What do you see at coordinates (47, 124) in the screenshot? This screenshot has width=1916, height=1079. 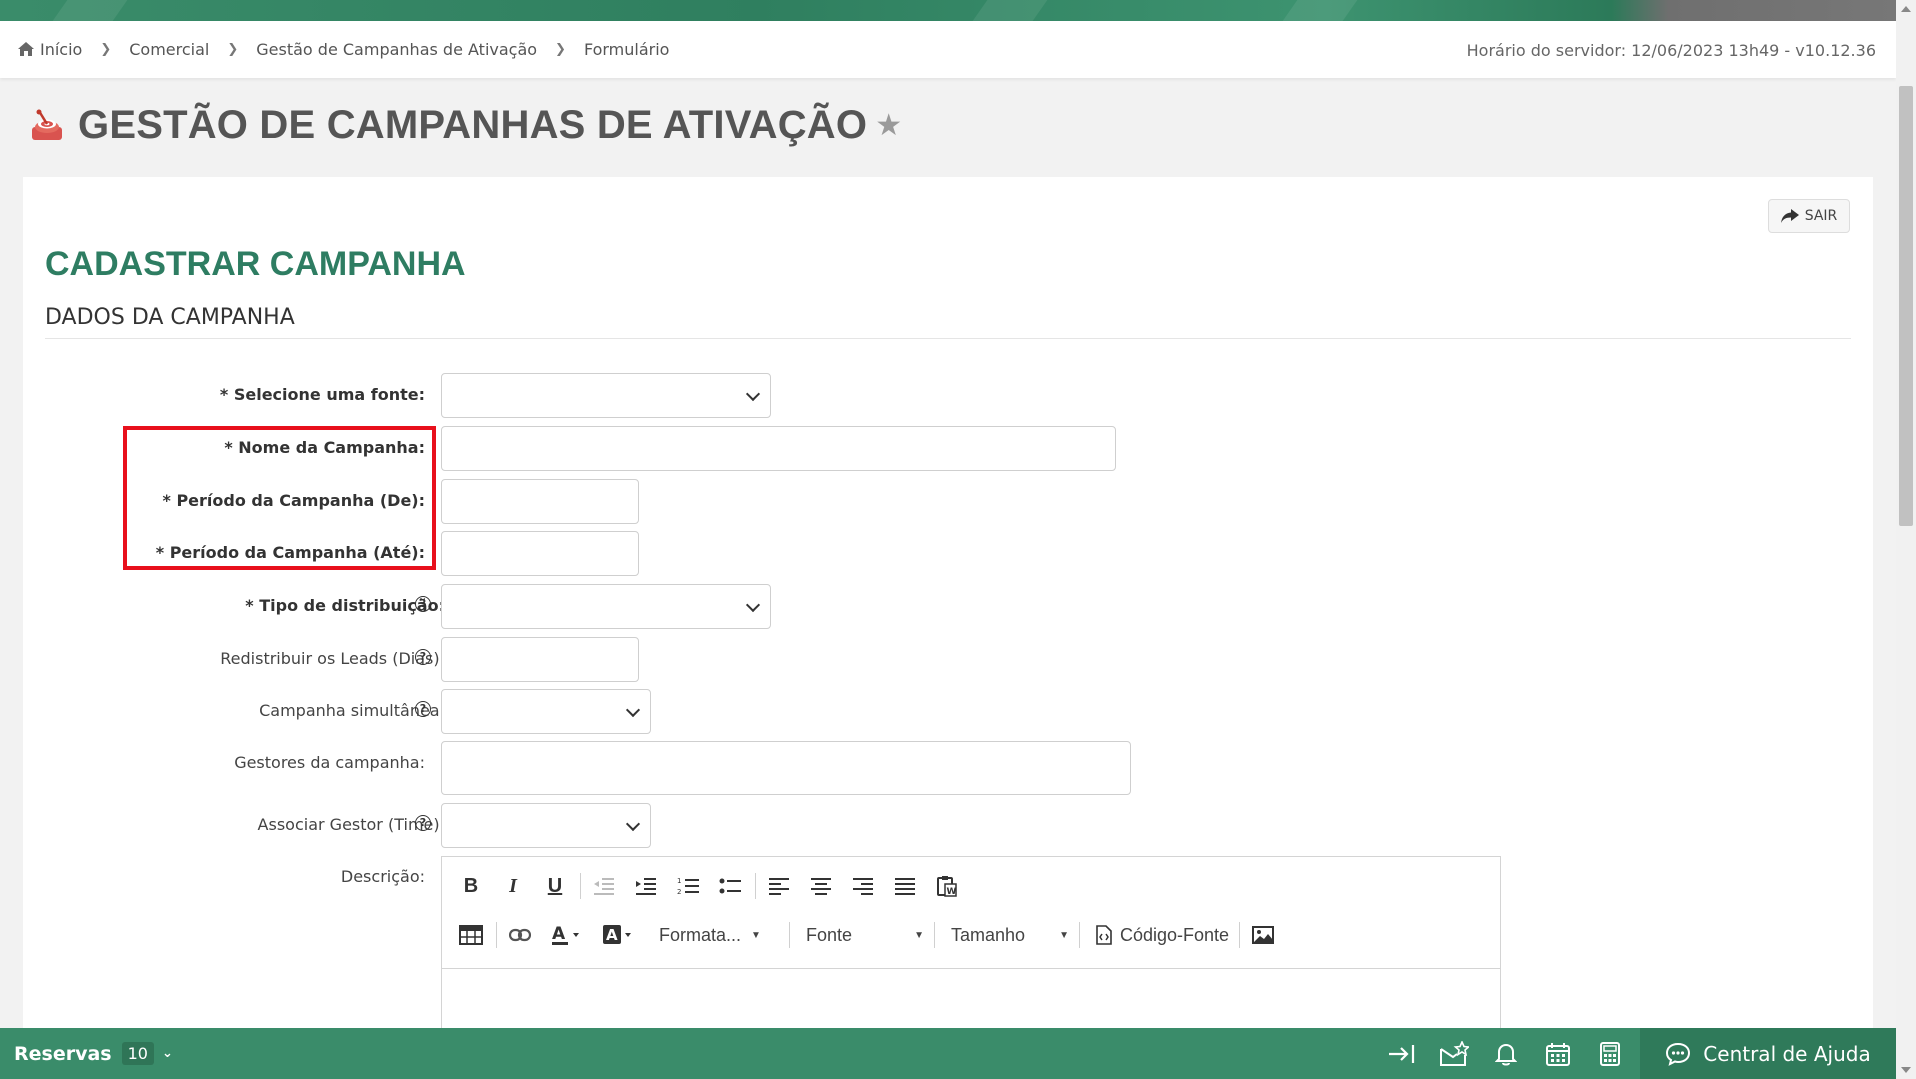 I see `campaign-target-icon` at bounding box center [47, 124].